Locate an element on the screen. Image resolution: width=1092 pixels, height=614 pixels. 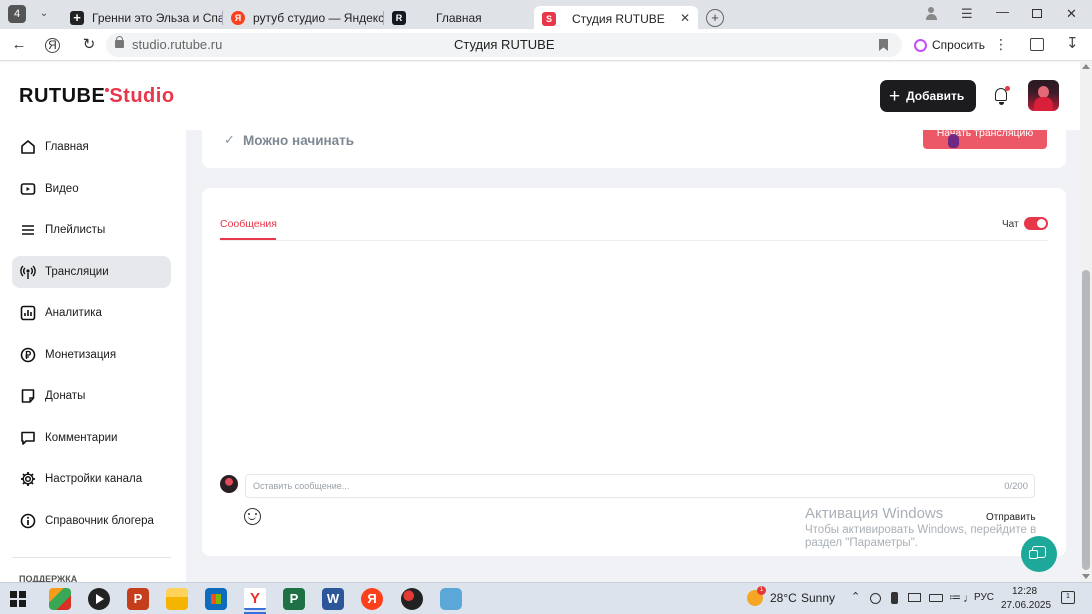
sidebar-item-label: Справочник блогера is located at coordinates (99, 521).